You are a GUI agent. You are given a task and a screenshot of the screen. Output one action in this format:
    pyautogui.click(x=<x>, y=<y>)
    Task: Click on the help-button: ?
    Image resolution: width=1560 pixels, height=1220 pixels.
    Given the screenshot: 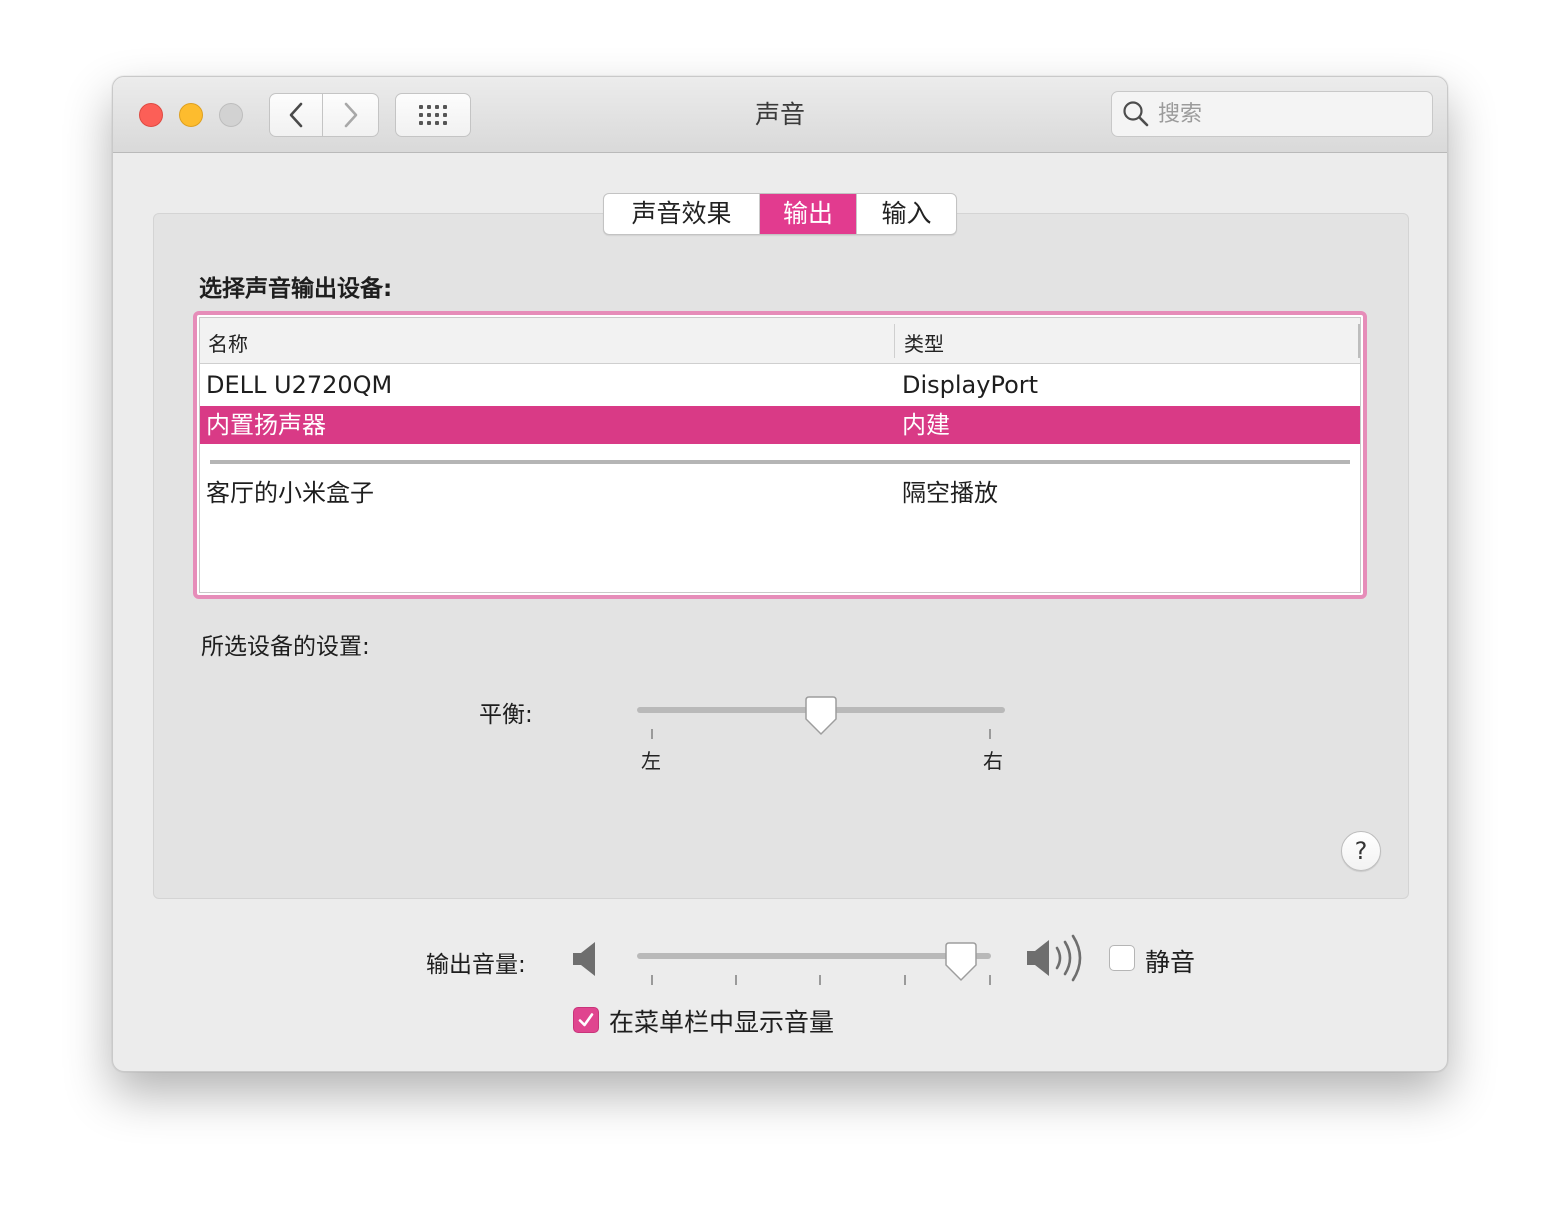 What is the action you would take?
    pyautogui.click(x=1361, y=851)
    